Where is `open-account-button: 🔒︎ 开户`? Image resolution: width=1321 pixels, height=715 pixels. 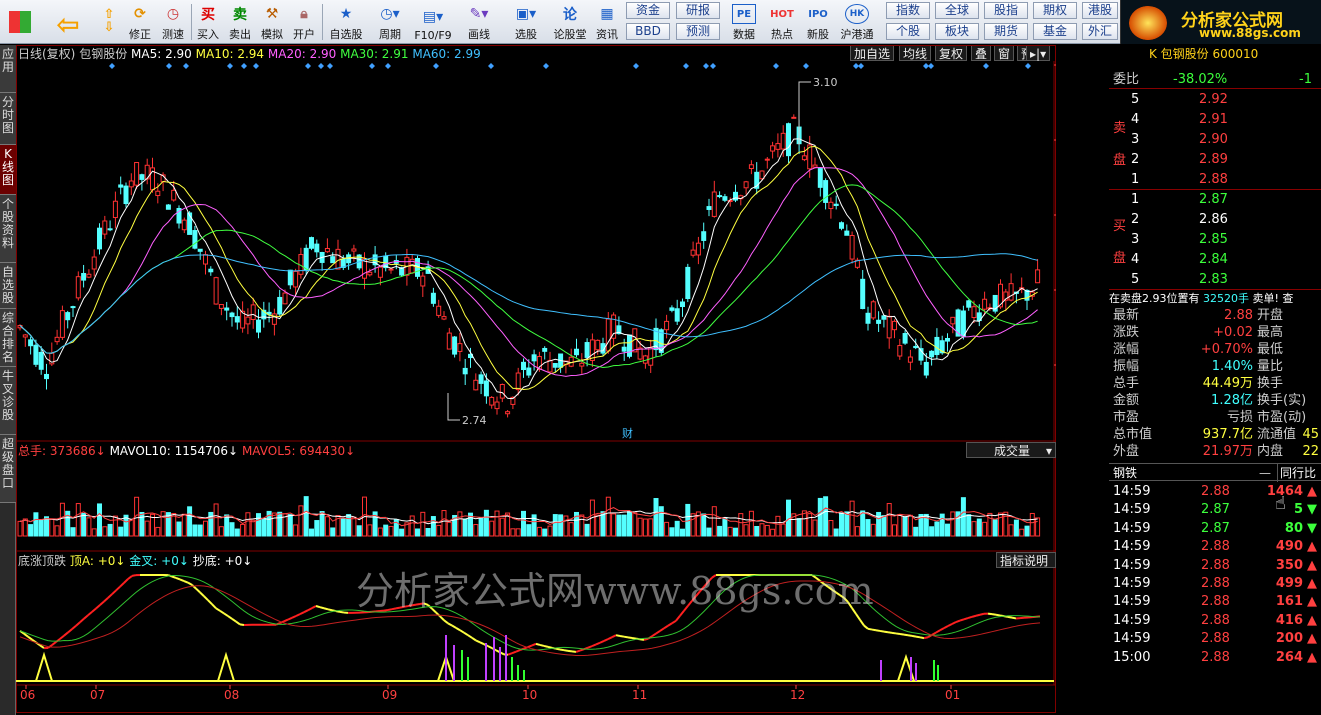
open-account-button: 🔒︎ 开户 is located at coordinates (304, 22).